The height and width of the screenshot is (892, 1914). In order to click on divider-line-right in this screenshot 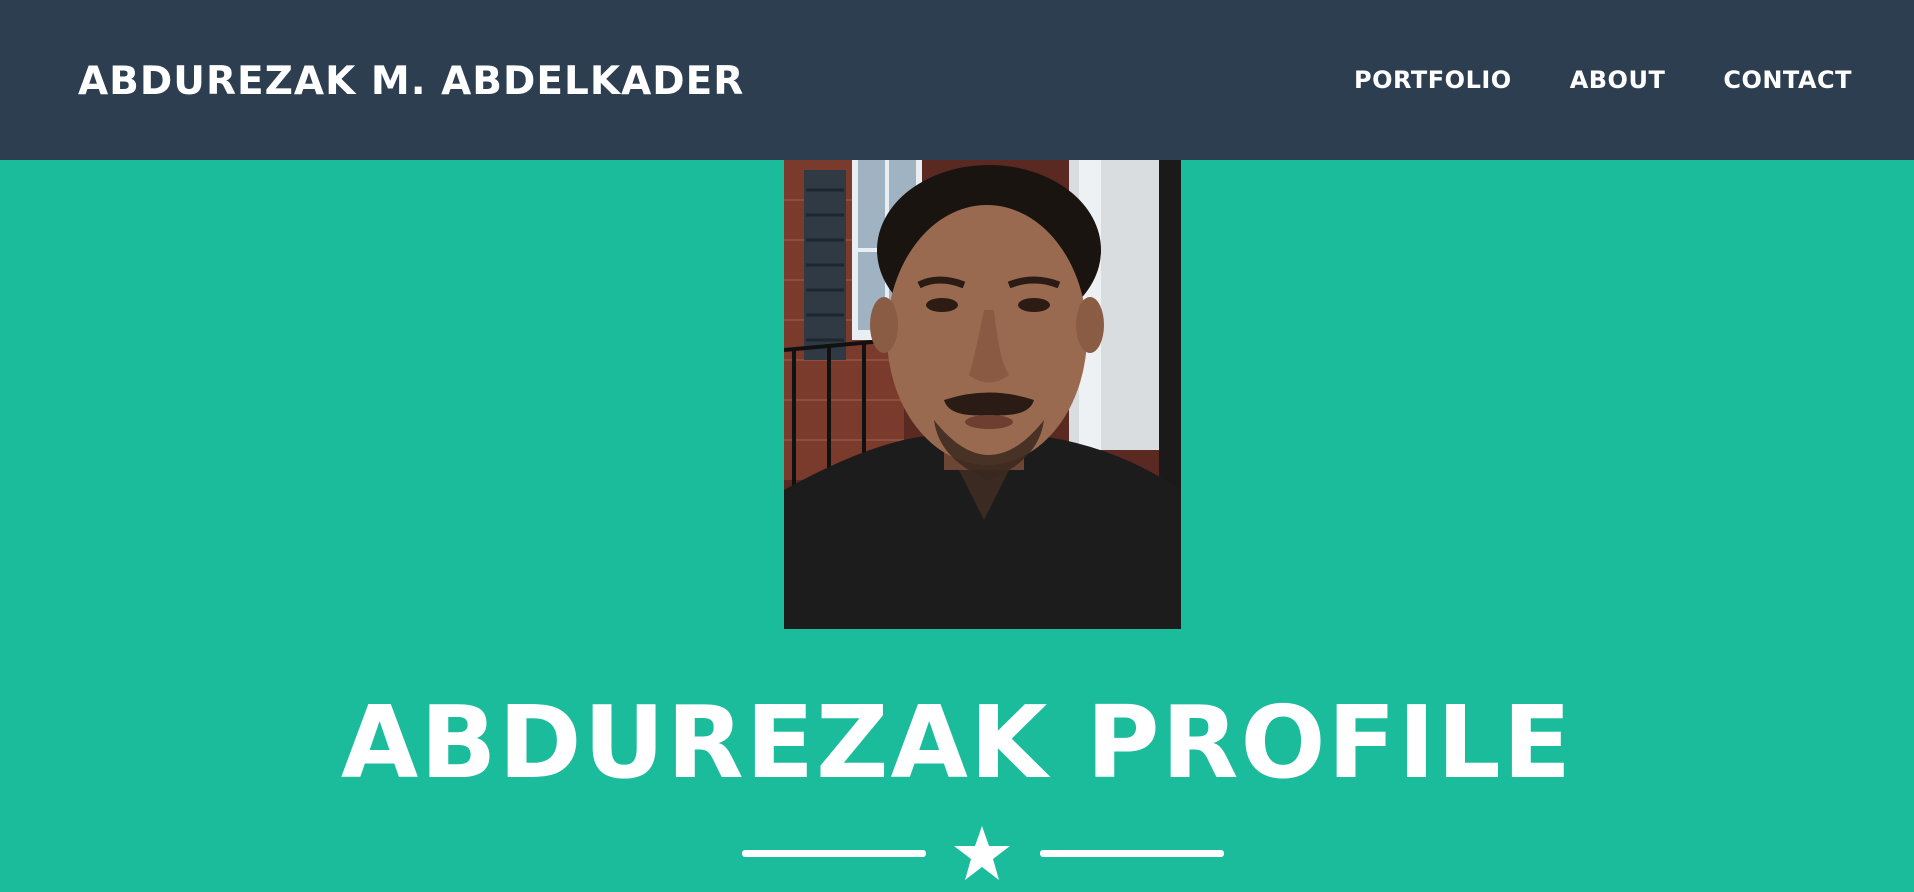, I will do `click(1132, 853)`.